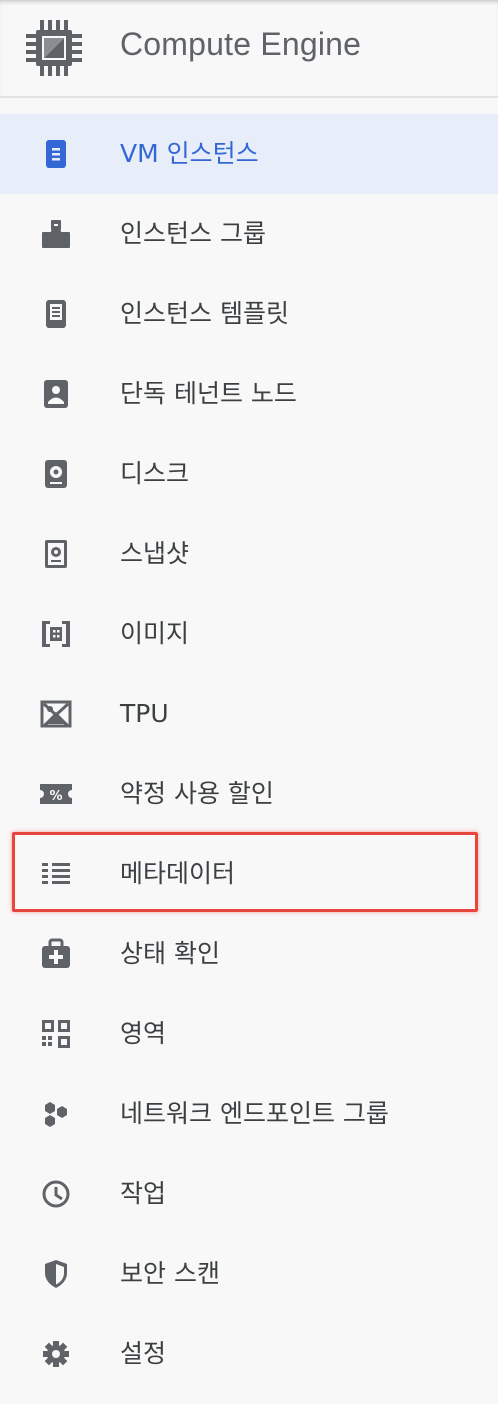 Image resolution: width=498 pixels, height=1404 pixels. Describe the element at coordinates (249, 634) in the screenshot. I see `sidebar-item-images: 이미지` at that location.